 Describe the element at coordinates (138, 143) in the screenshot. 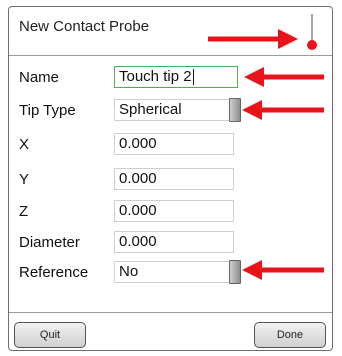

I see `x-value: 0.000` at that location.